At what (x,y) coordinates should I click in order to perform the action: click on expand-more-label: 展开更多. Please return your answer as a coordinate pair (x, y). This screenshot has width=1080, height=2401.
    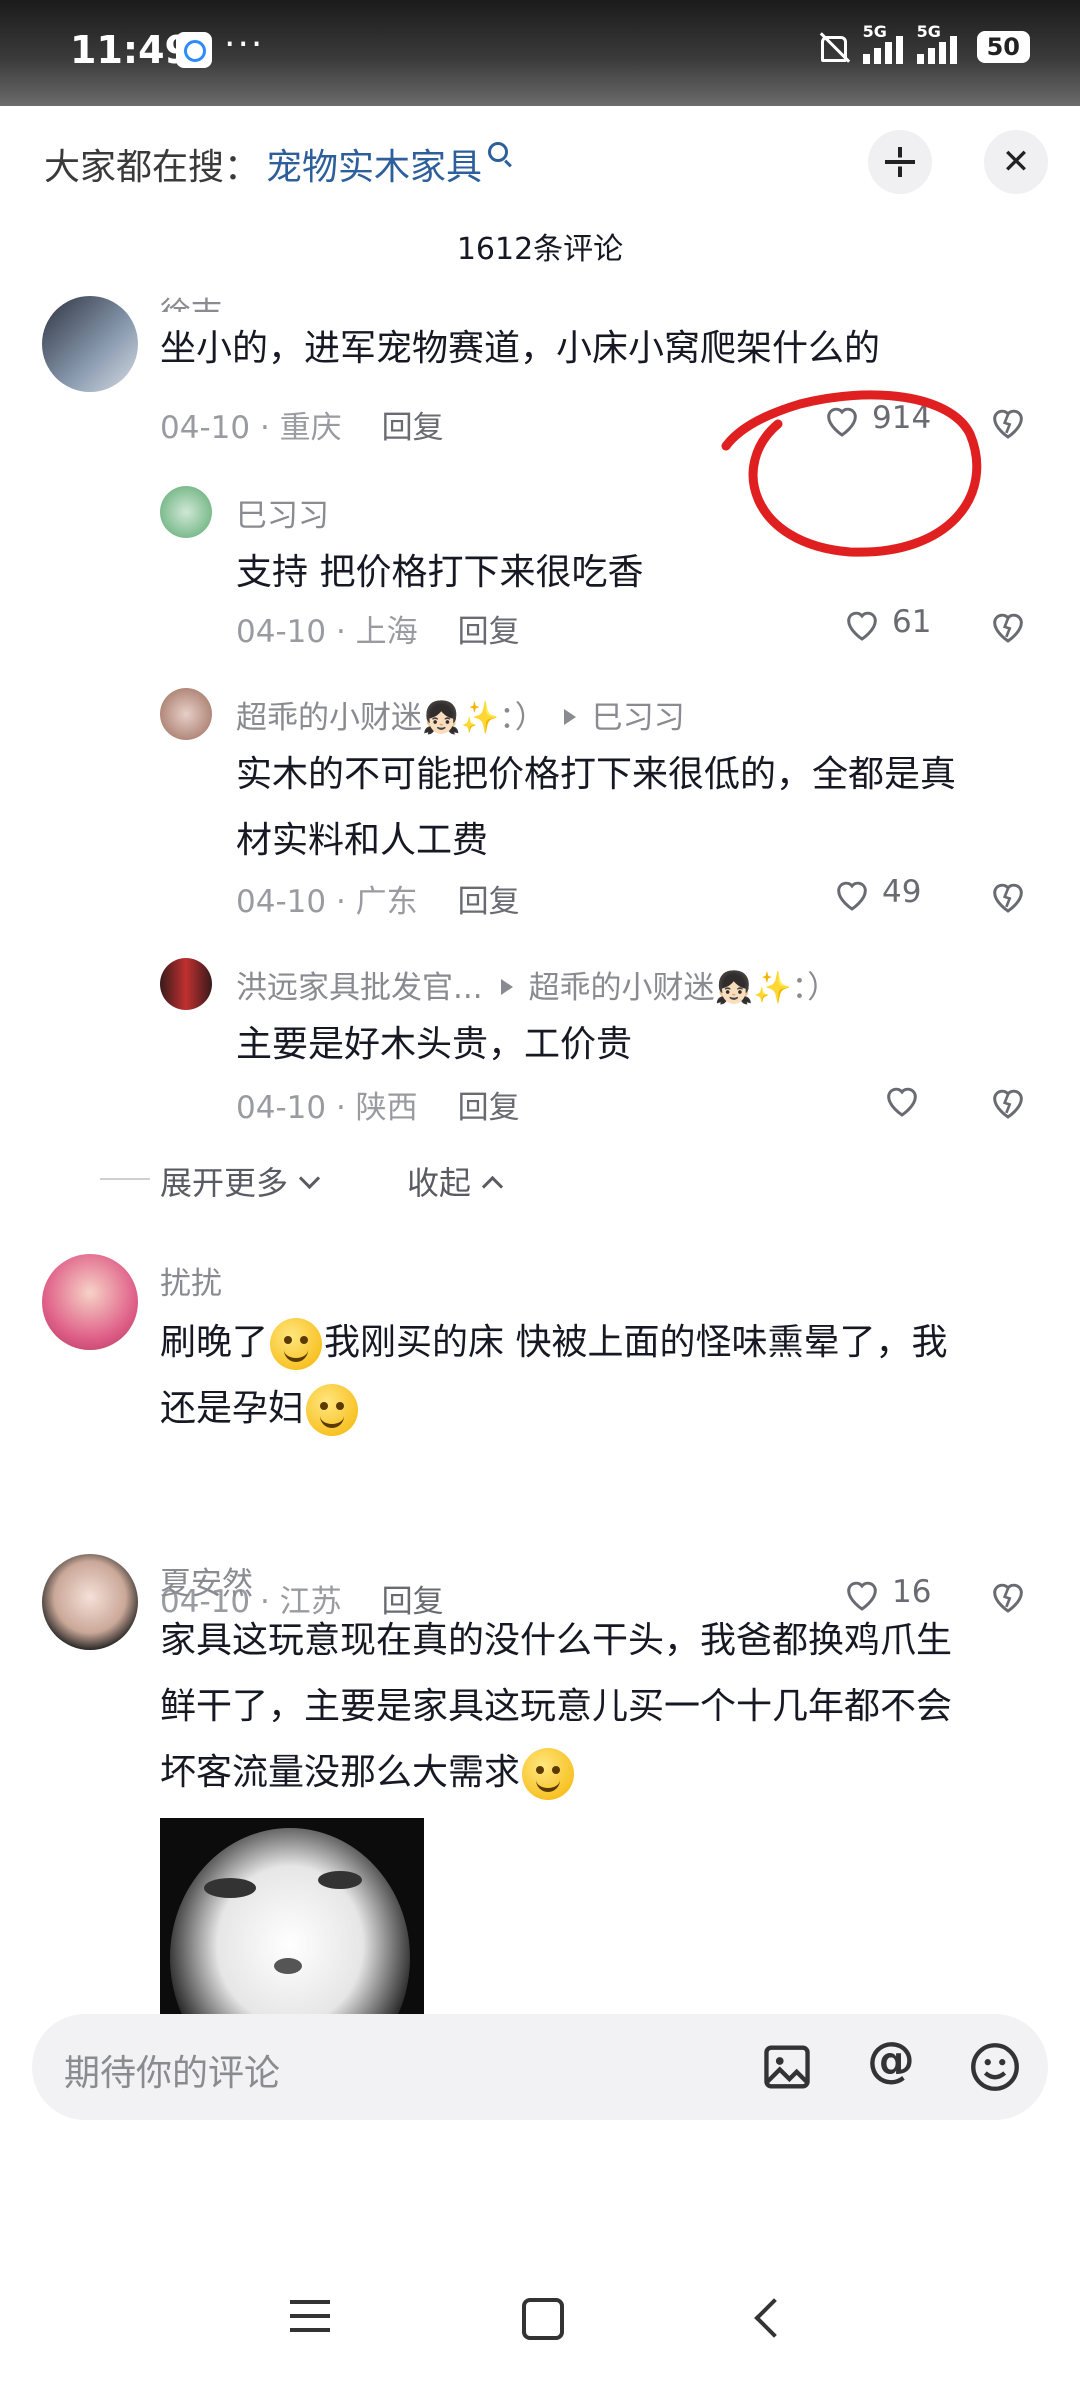
    Looking at the image, I should click on (224, 1183).